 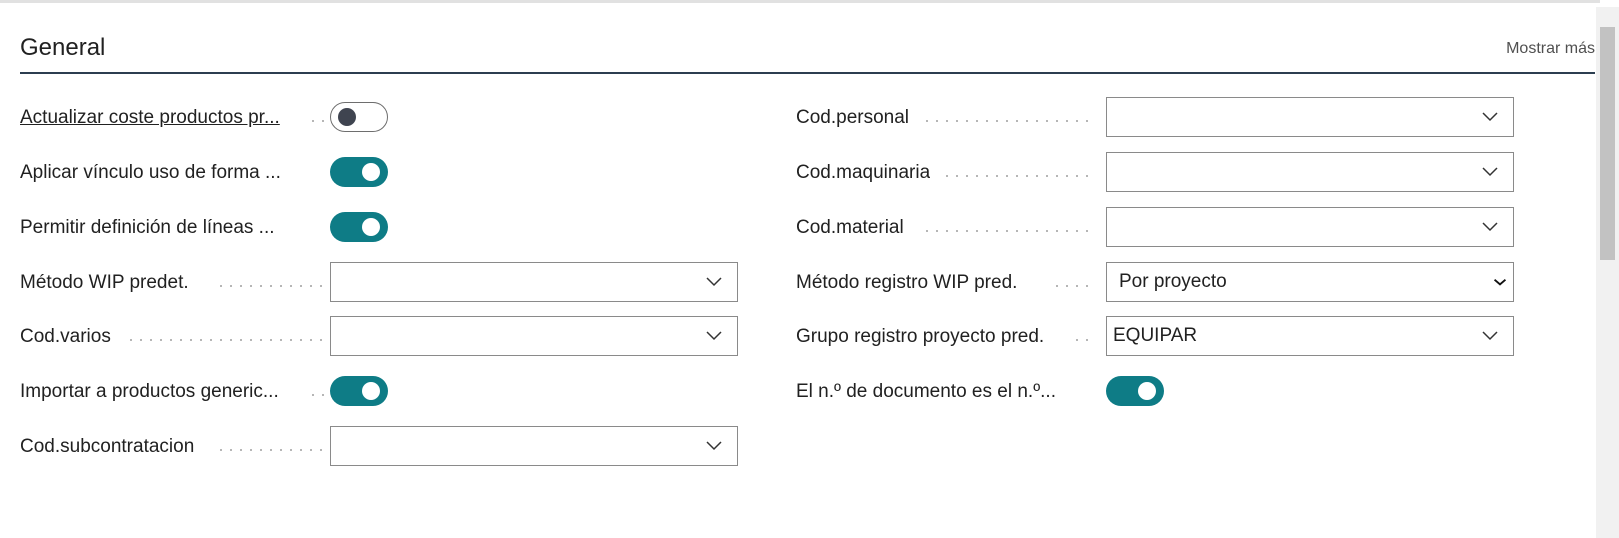 What do you see at coordinates (1310, 172) in the screenshot?
I see `select-cod-maquinaria` at bounding box center [1310, 172].